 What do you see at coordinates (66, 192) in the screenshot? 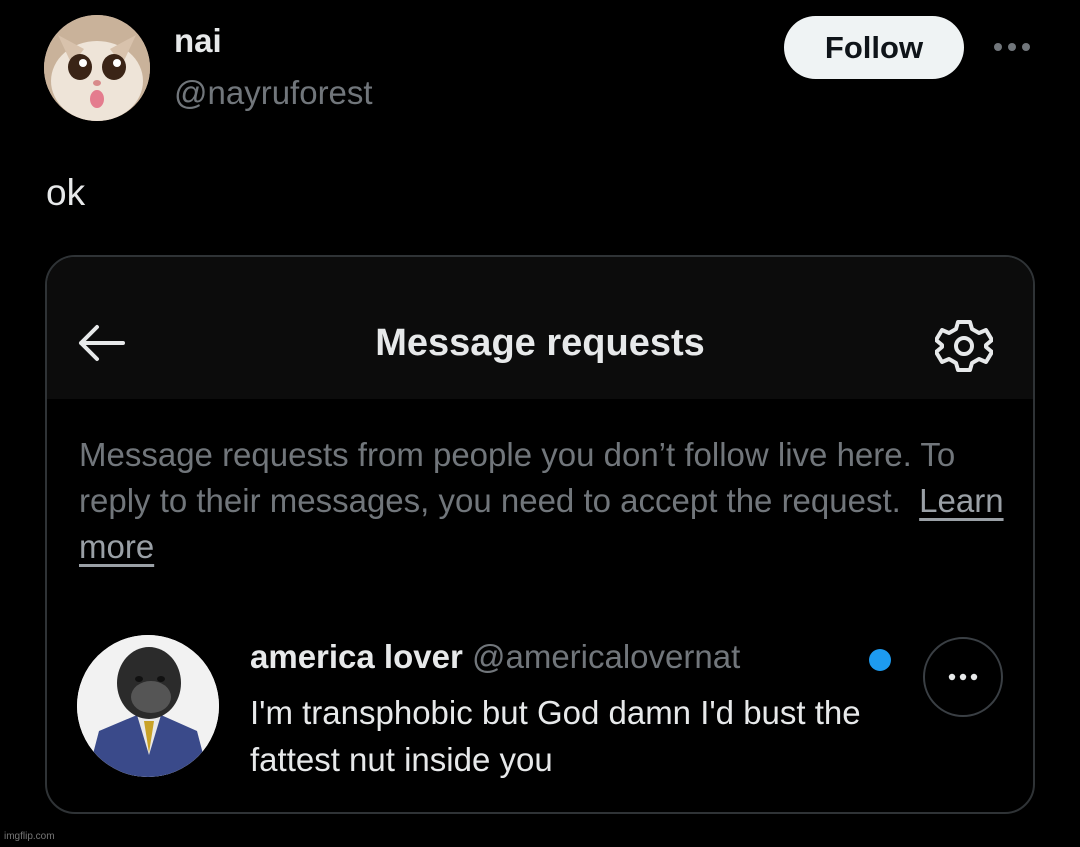
I see `tweet-text: ok` at bounding box center [66, 192].